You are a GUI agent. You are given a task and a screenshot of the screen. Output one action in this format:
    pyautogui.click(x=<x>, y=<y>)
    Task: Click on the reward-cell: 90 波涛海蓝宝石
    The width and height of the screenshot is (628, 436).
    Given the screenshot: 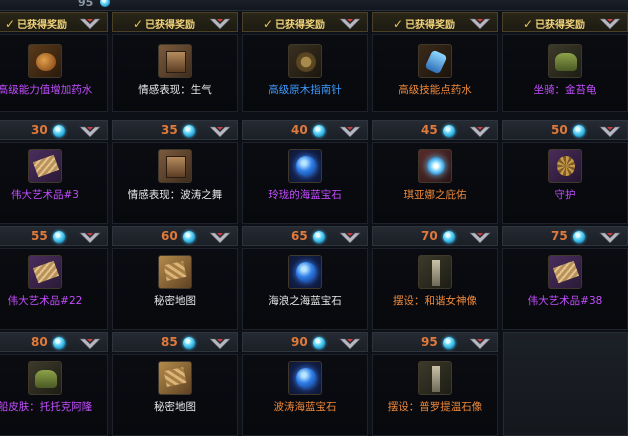 What is the action you would take?
    pyautogui.click(x=305, y=384)
    